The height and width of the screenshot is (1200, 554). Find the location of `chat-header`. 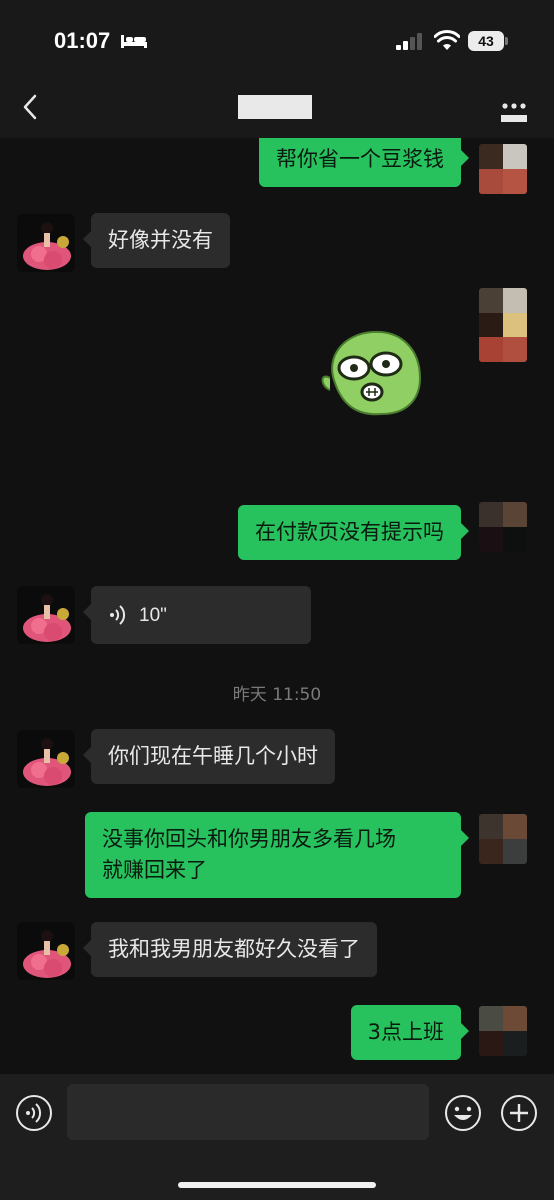

chat-header is located at coordinates (277, 109).